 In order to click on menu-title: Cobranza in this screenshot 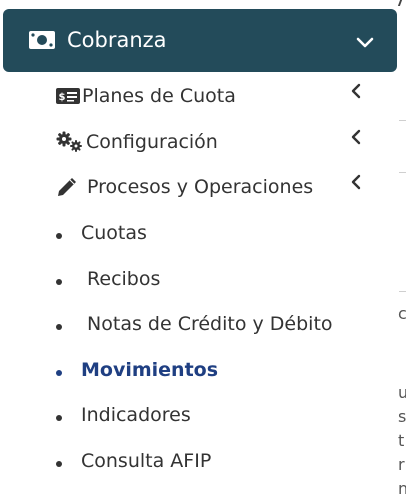, I will do `click(117, 40)`.